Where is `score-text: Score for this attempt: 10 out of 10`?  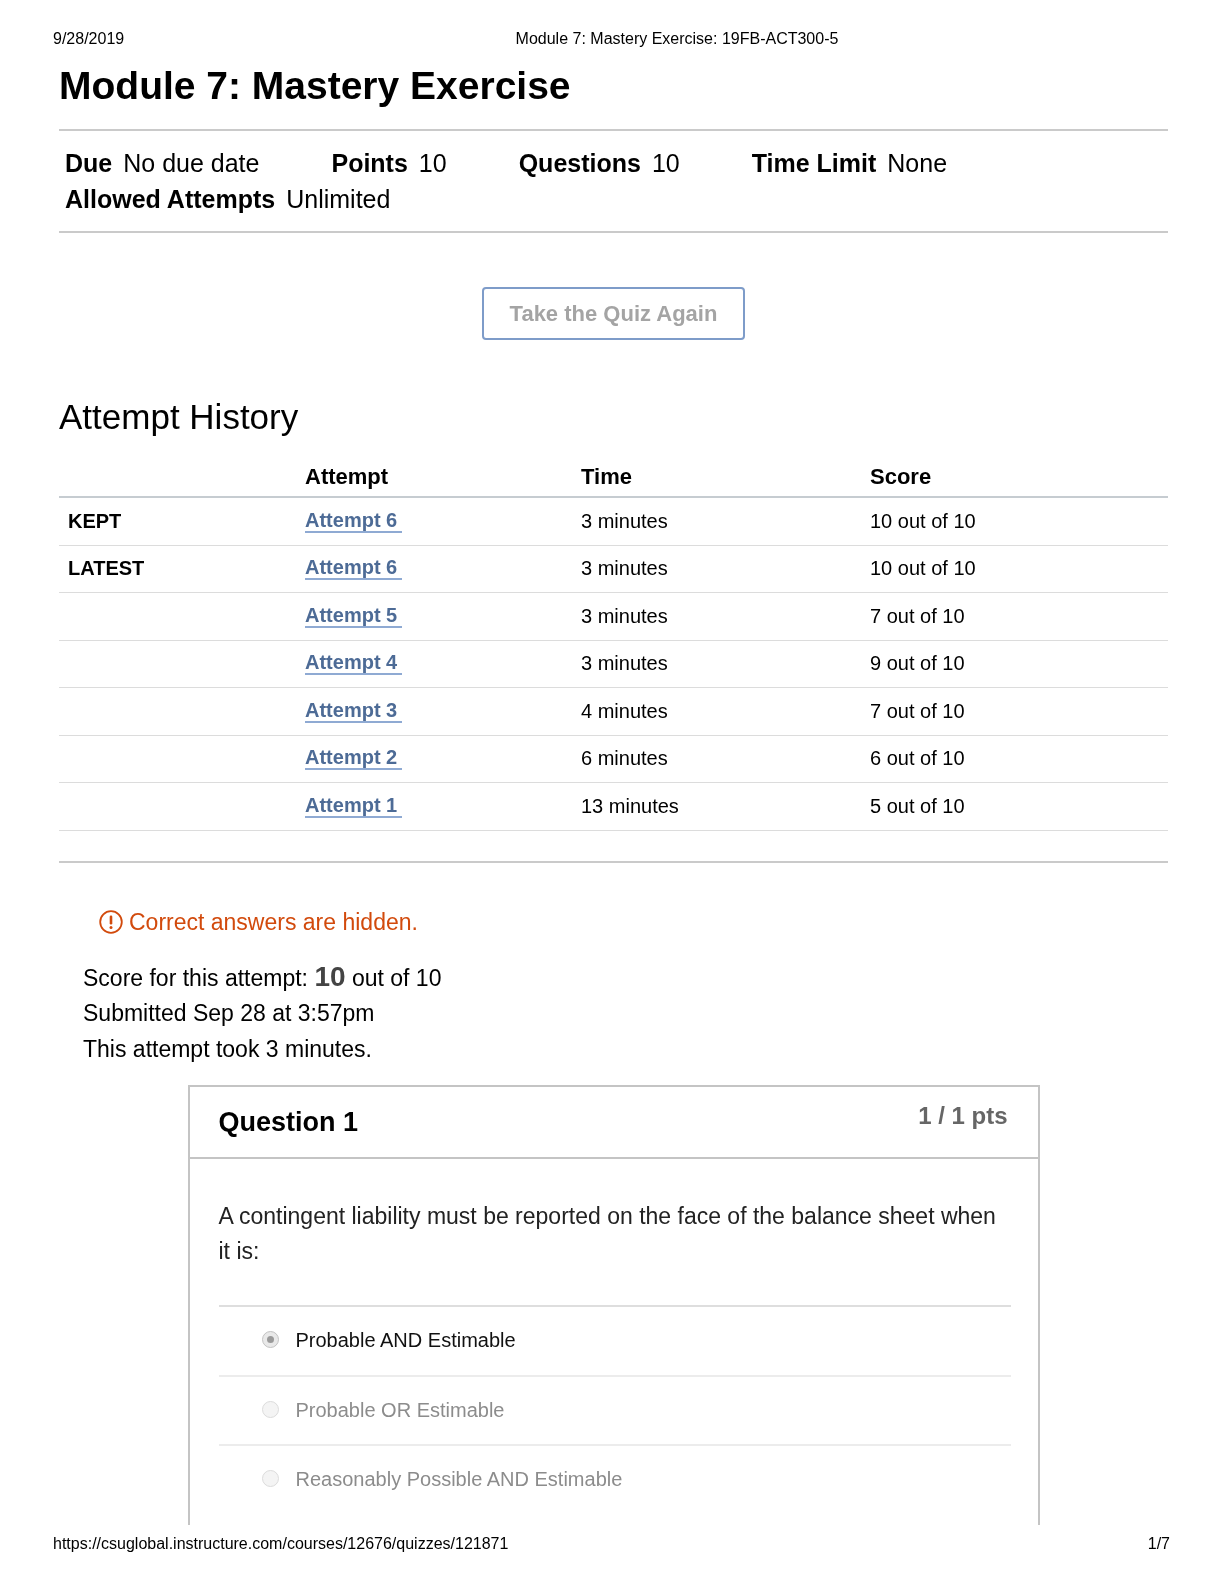 score-text: Score for this attempt: 10 out of 10 is located at coordinates (262, 976).